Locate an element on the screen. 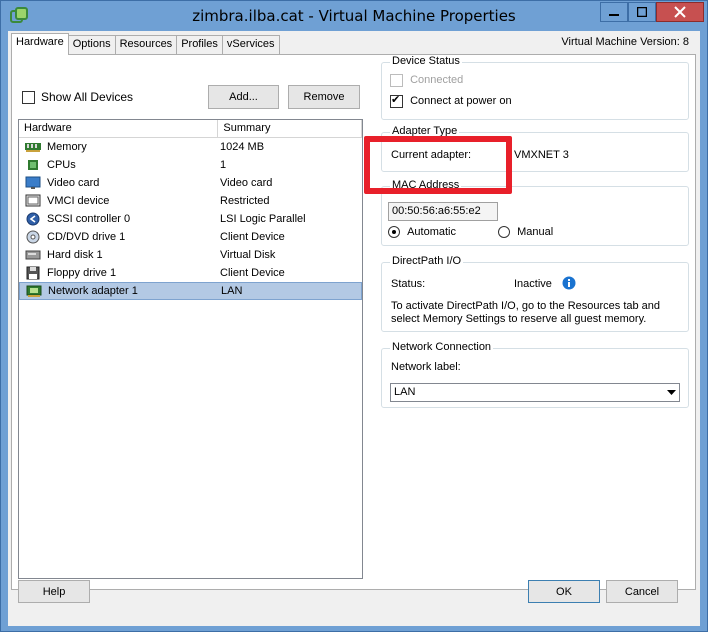 This screenshot has height=632, width=708. minimize-icon is located at coordinates (614, 15).